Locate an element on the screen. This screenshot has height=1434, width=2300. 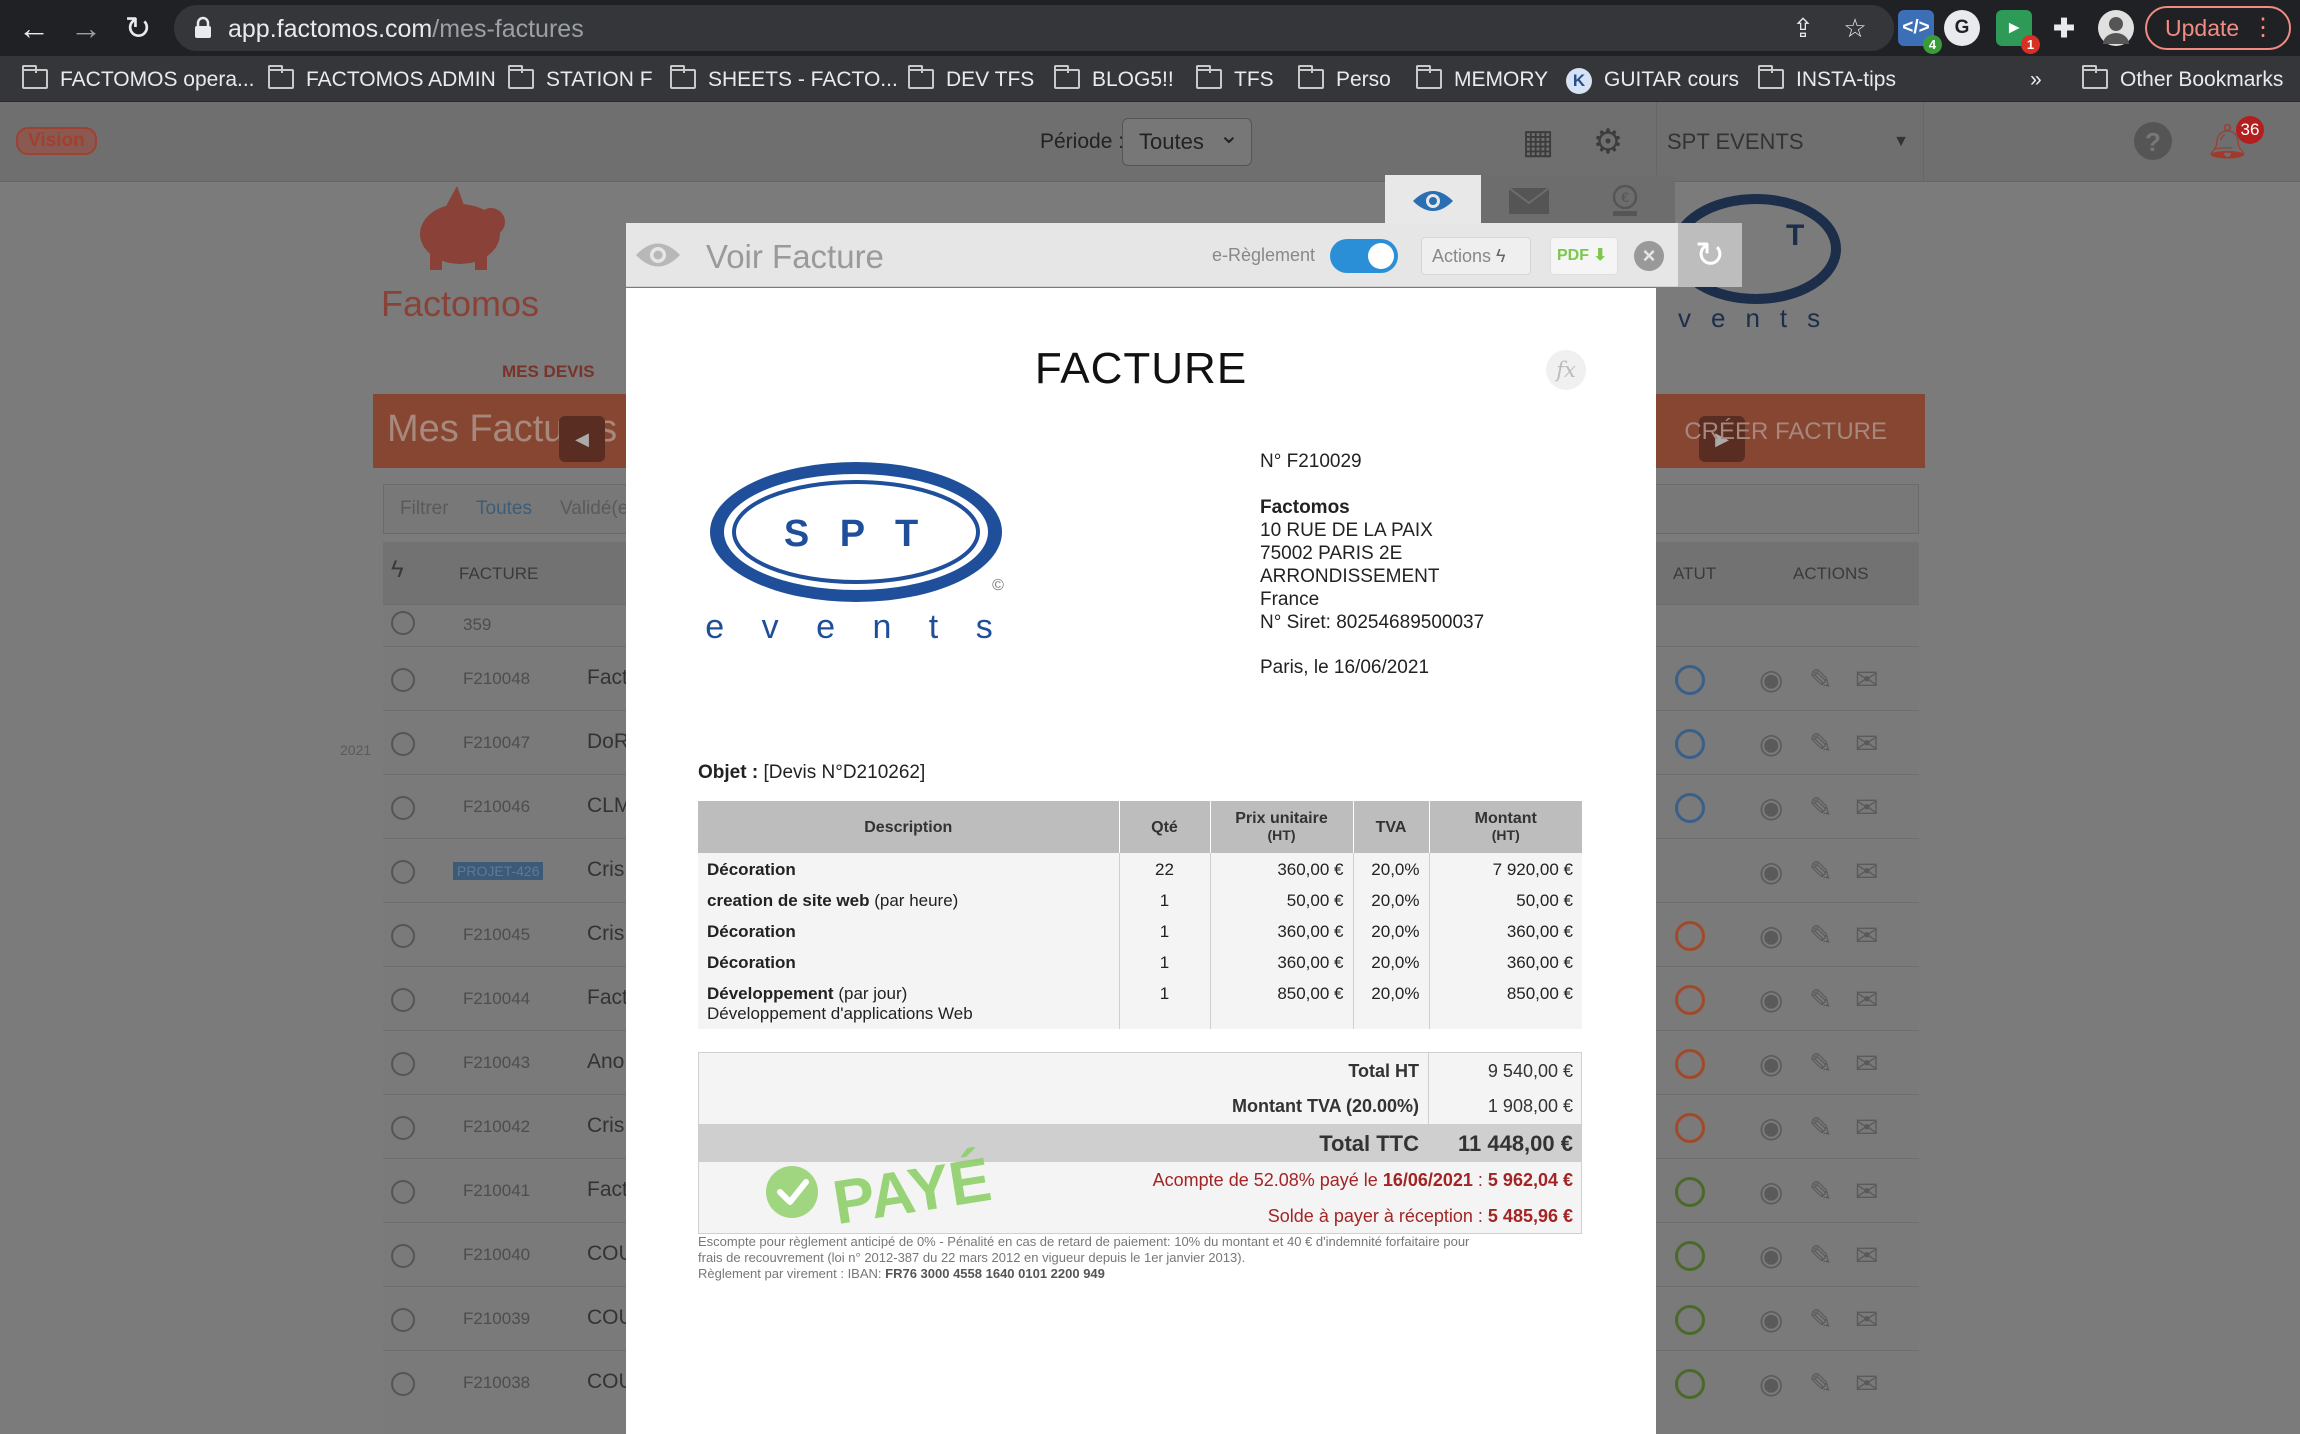
filter-toutes: Toutes is located at coordinates (504, 509).